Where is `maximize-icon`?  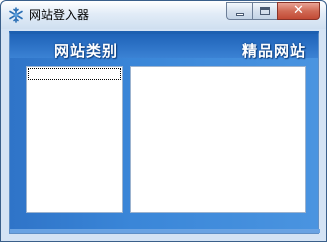
maximize-icon is located at coordinates (265, 11).